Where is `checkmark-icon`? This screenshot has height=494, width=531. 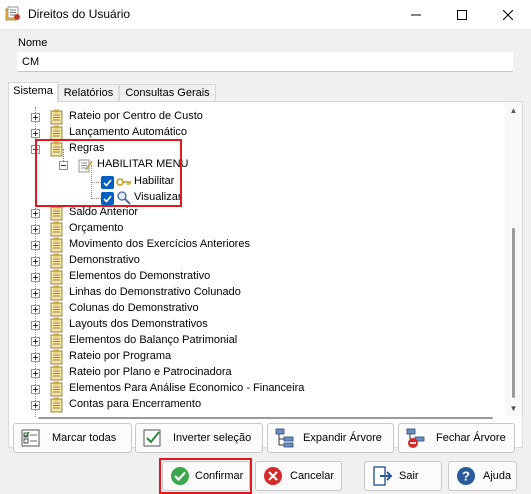
checkmark-icon is located at coordinates (107, 183).